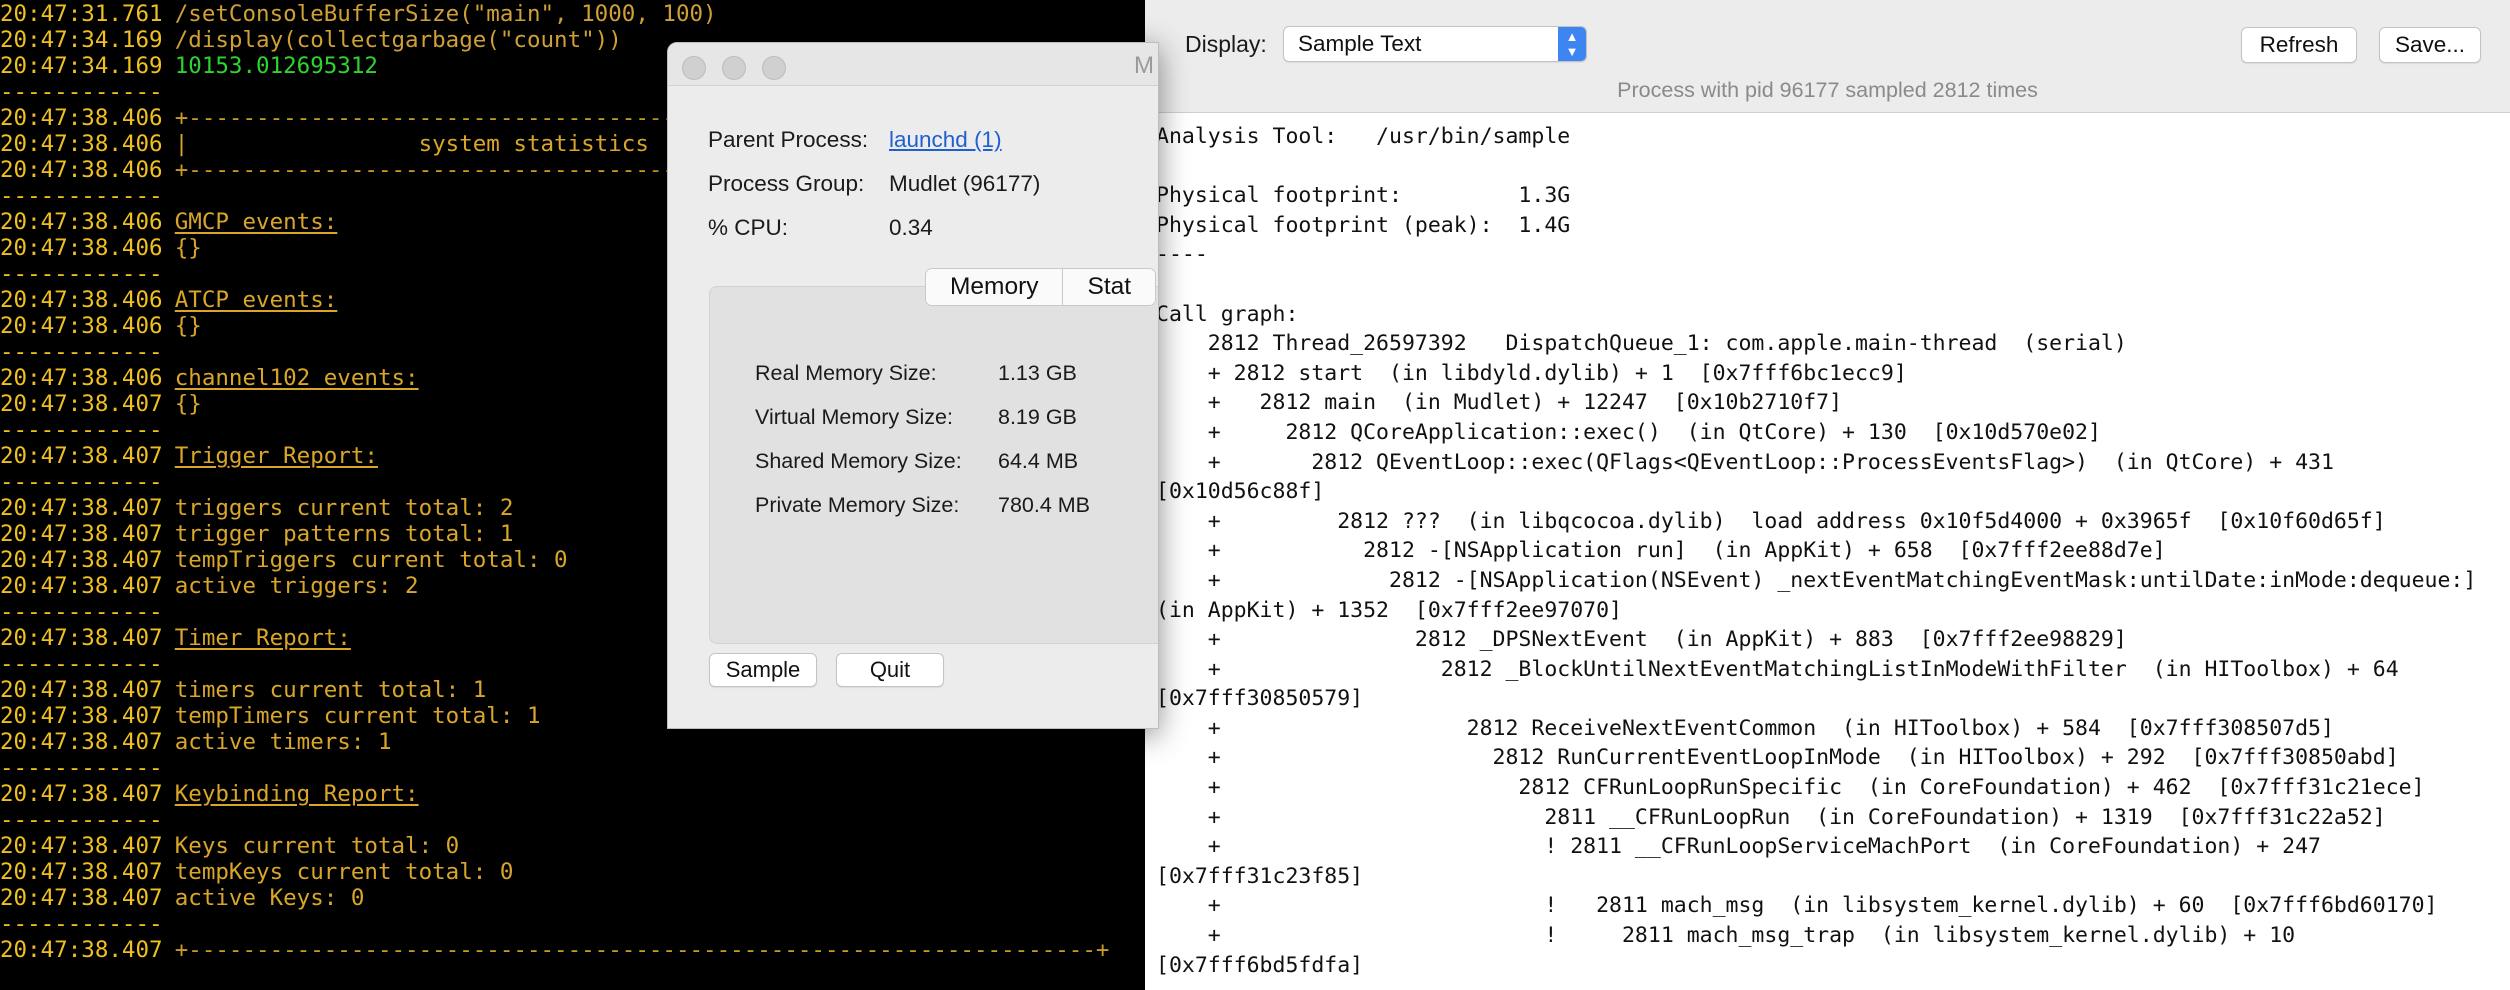 The image size is (2510, 990). Describe the element at coordinates (357, 716) in the screenshot. I see `console-text: tempTimers current total: 1` at that location.